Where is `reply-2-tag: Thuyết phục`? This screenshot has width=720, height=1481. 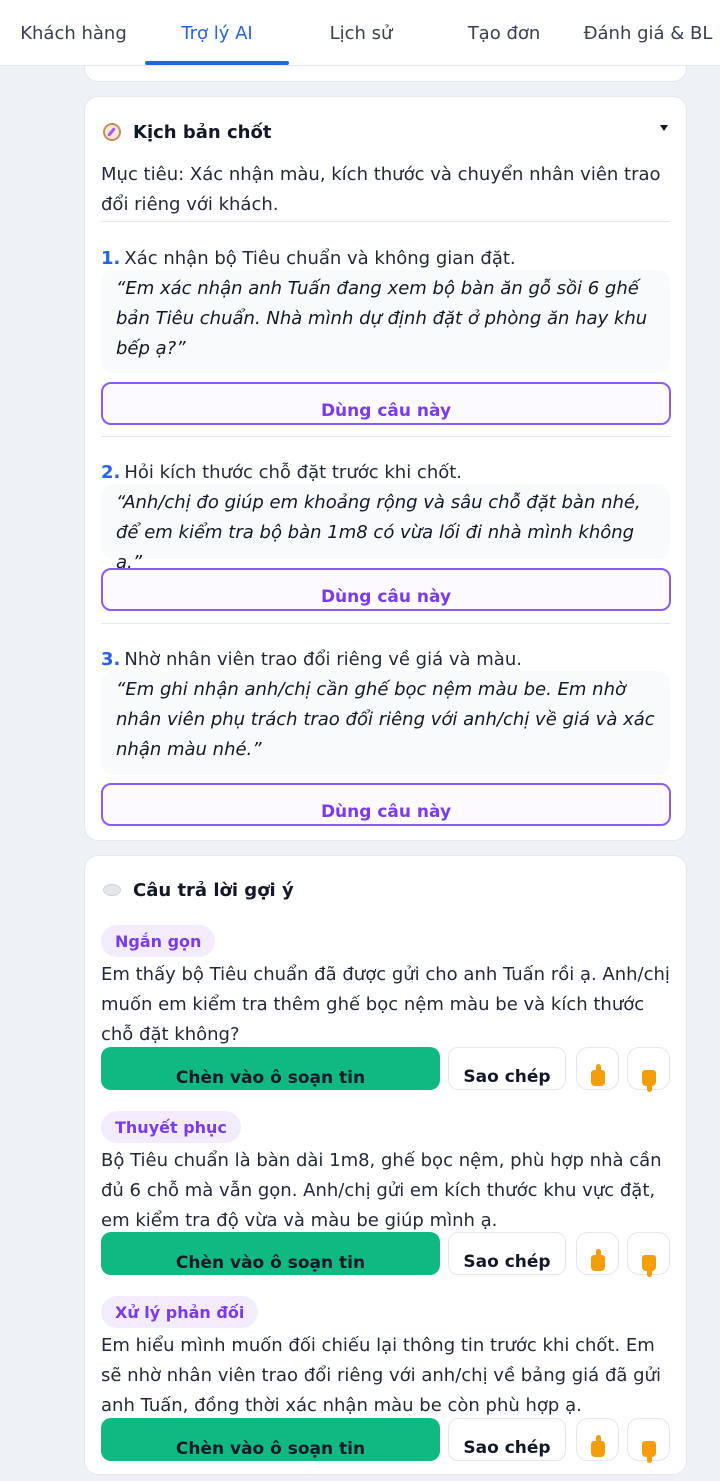
reply-2-tag: Thuyết phục is located at coordinates (171, 1127).